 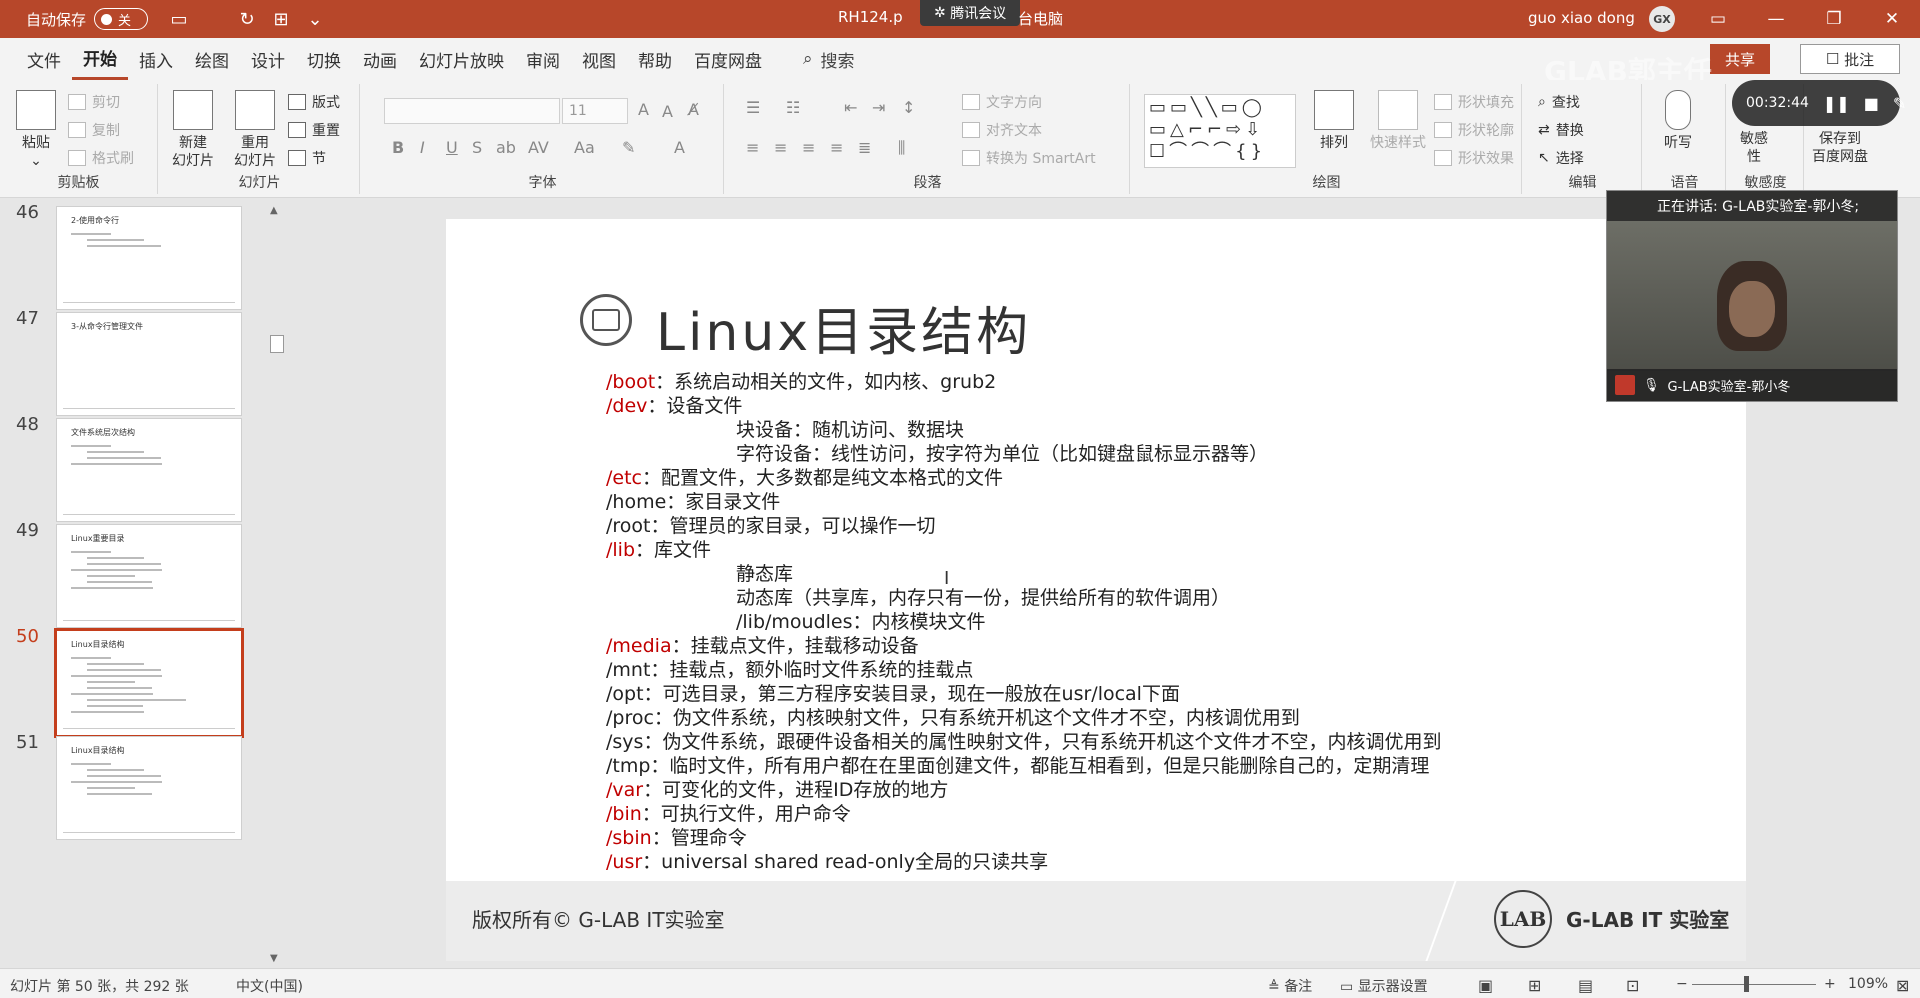 What do you see at coordinates (101, 158) in the screenshot?
I see `format-painter-button: 格式刷` at bounding box center [101, 158].